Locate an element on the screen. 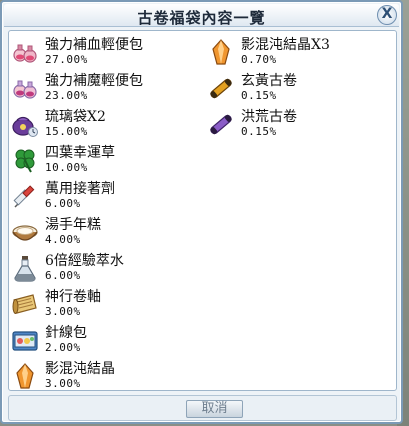 The image size is (409, 426). item-name: 琉璃袋X2 is located at coordinates (75, 117).